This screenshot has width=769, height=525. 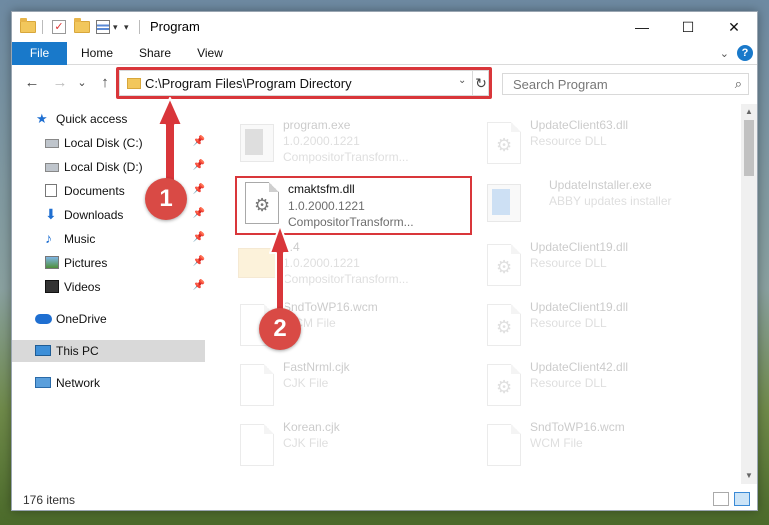 I want to click on file-tile: Korean.cjk CJK File, so click(x=352, y=447).